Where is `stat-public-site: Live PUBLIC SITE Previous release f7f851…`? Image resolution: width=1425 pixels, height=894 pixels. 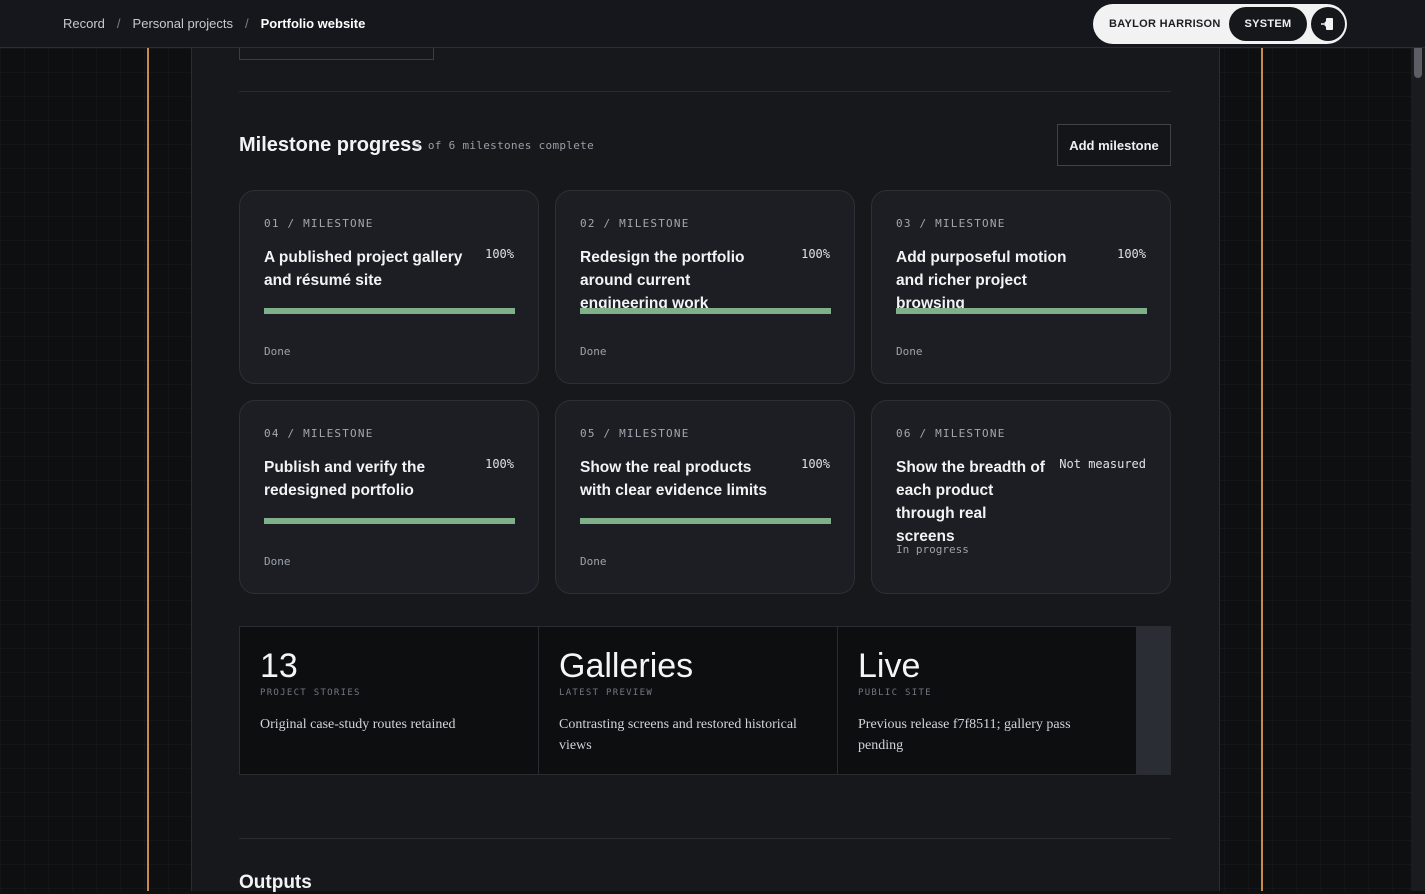 stat-public-site: Live PUBLIC SITE Previous release f7f851… is located at coordinates (987, 700).